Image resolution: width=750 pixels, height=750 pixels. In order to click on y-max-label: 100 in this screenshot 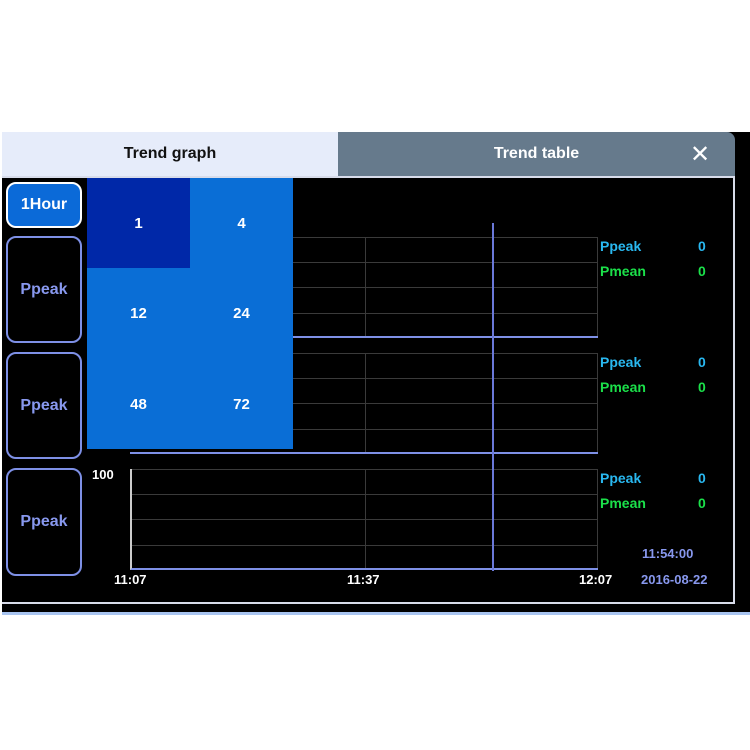, I will do `click(103, 474)`.